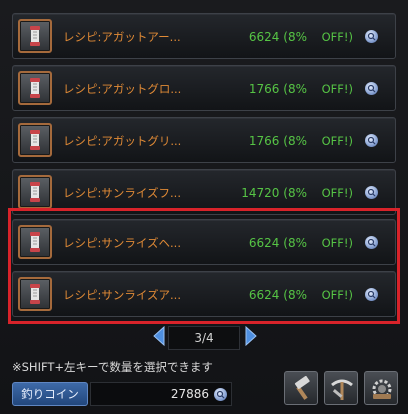 This screenshot has height=414, width=408. What do you see at coordinates (204, 242) in the screenshot?
I see `list-item: レシピ:サンライズヘ... 6624 (8% OFF!)` at bounding box center [204, 242].